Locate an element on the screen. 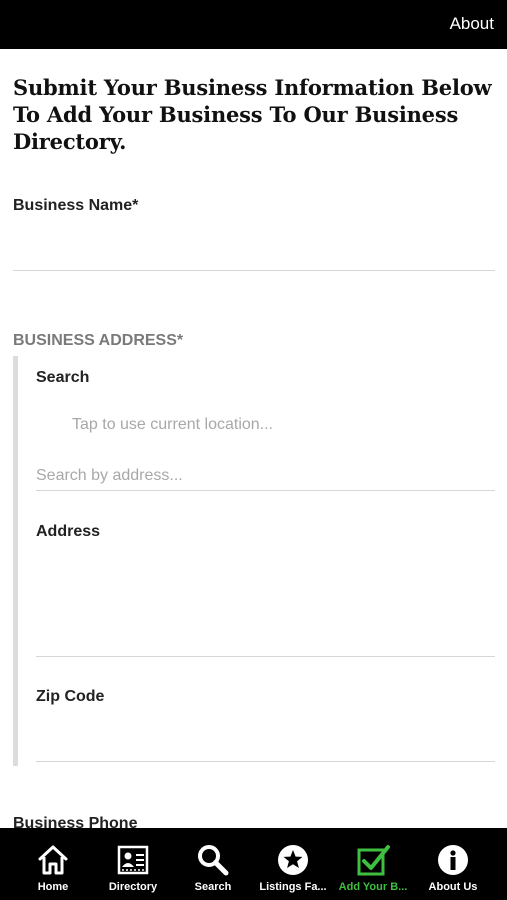  tab-about-us-label: About Us is located at coordinates (453, 887).